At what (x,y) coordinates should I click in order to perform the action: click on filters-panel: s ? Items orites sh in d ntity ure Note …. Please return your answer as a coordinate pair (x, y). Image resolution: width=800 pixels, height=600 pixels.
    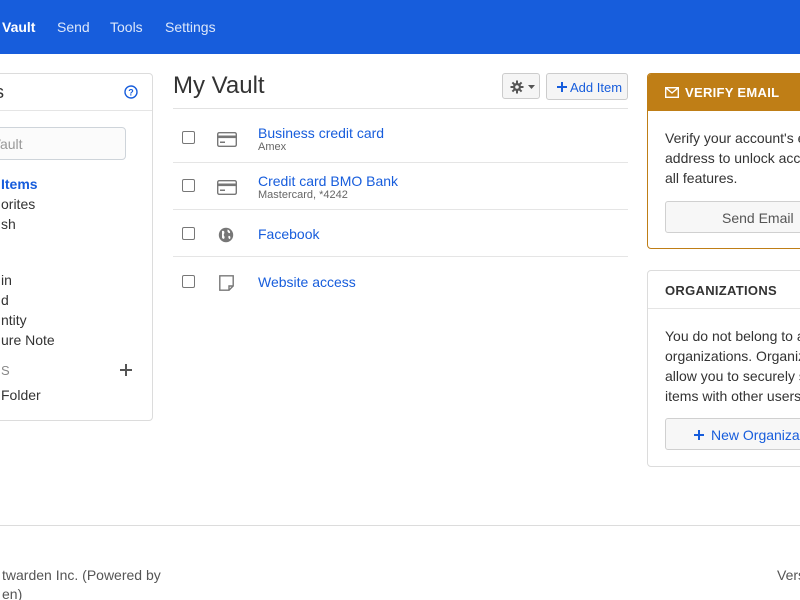
    Looking at the image, I should click on (76, 247).